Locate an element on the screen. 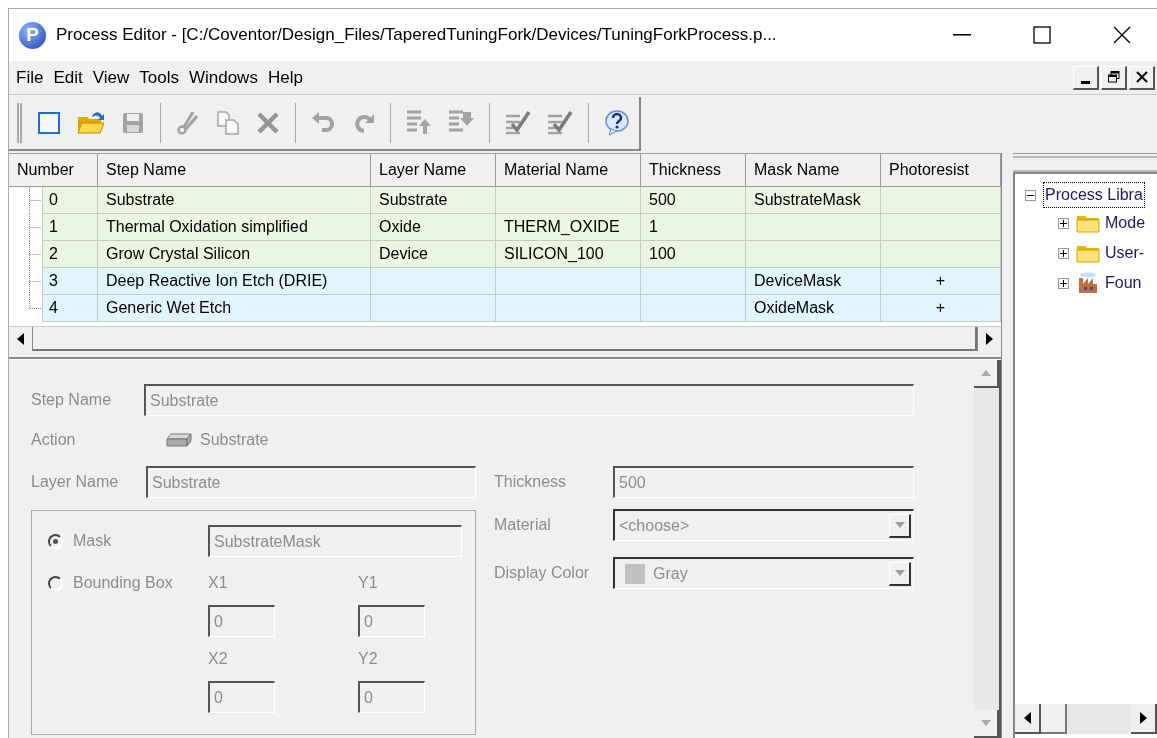 This screenshot has height=738, width=1157. scroll-left-icon is located at coordinates (1028, 719).